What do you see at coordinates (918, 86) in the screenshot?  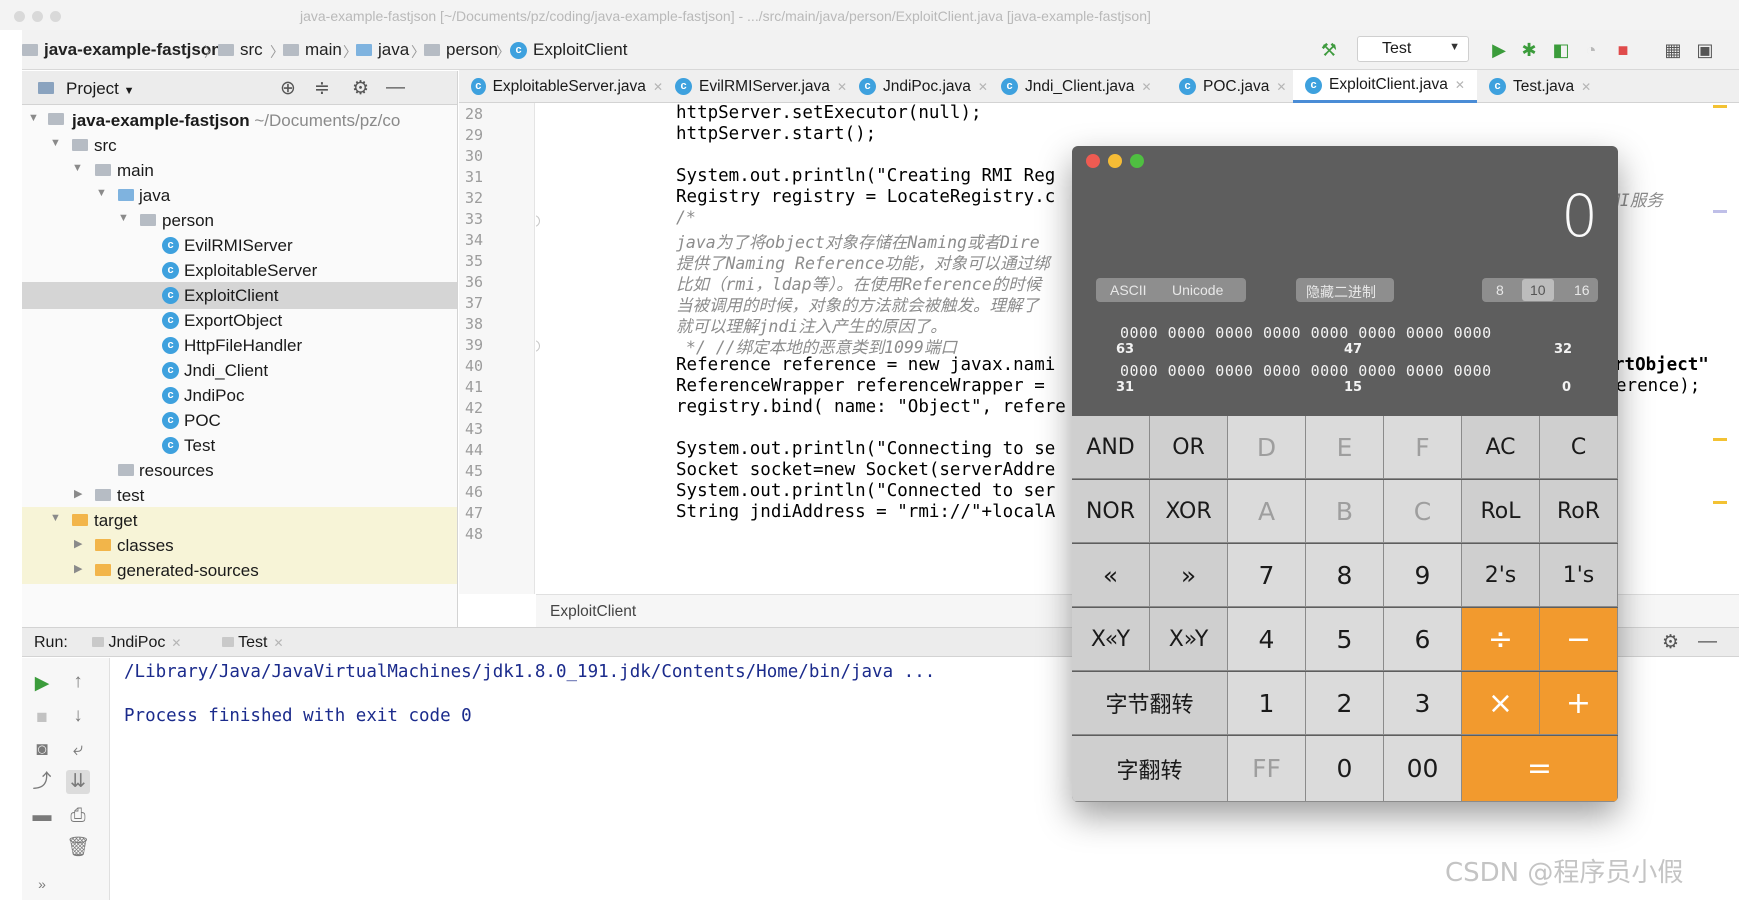 I see `tab-jndipoc: c JndiPoc.java ✕` at bounding box center [918, 86].